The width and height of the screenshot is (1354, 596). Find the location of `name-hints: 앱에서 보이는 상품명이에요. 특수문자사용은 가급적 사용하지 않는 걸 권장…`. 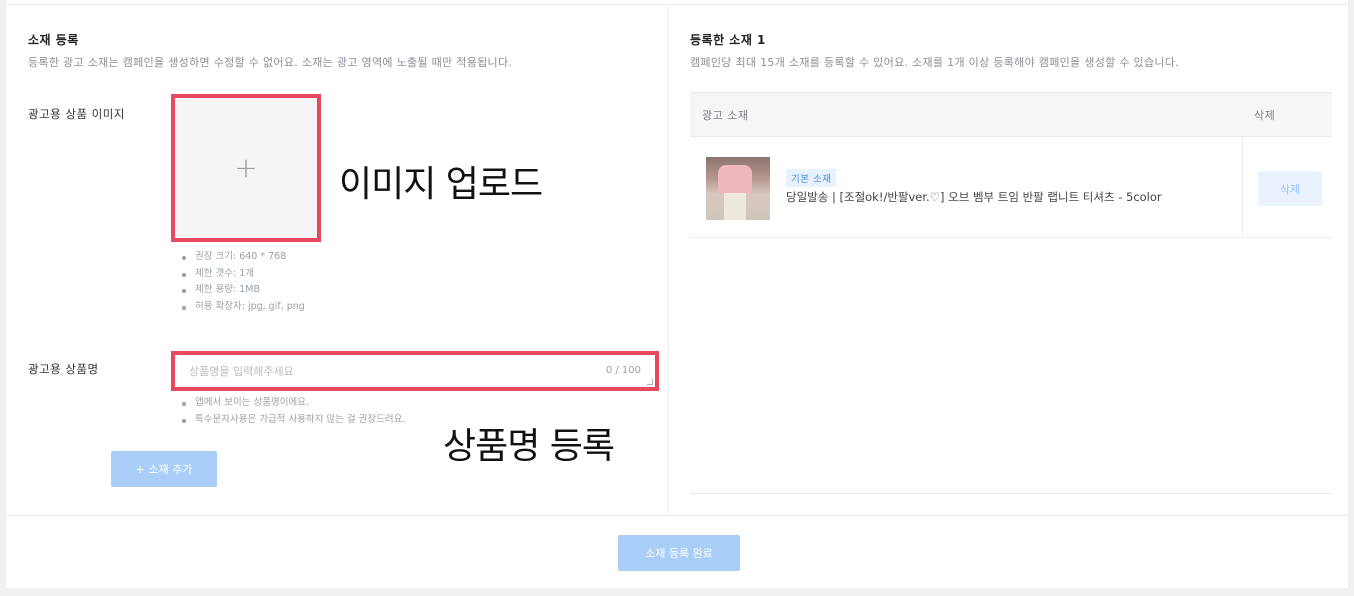

name-hints: 앱에서 보이는 상품명이에요. 특수문자사용은 가급적 사용하지 않는 걸 권장… is located at coordinates (293, 411).